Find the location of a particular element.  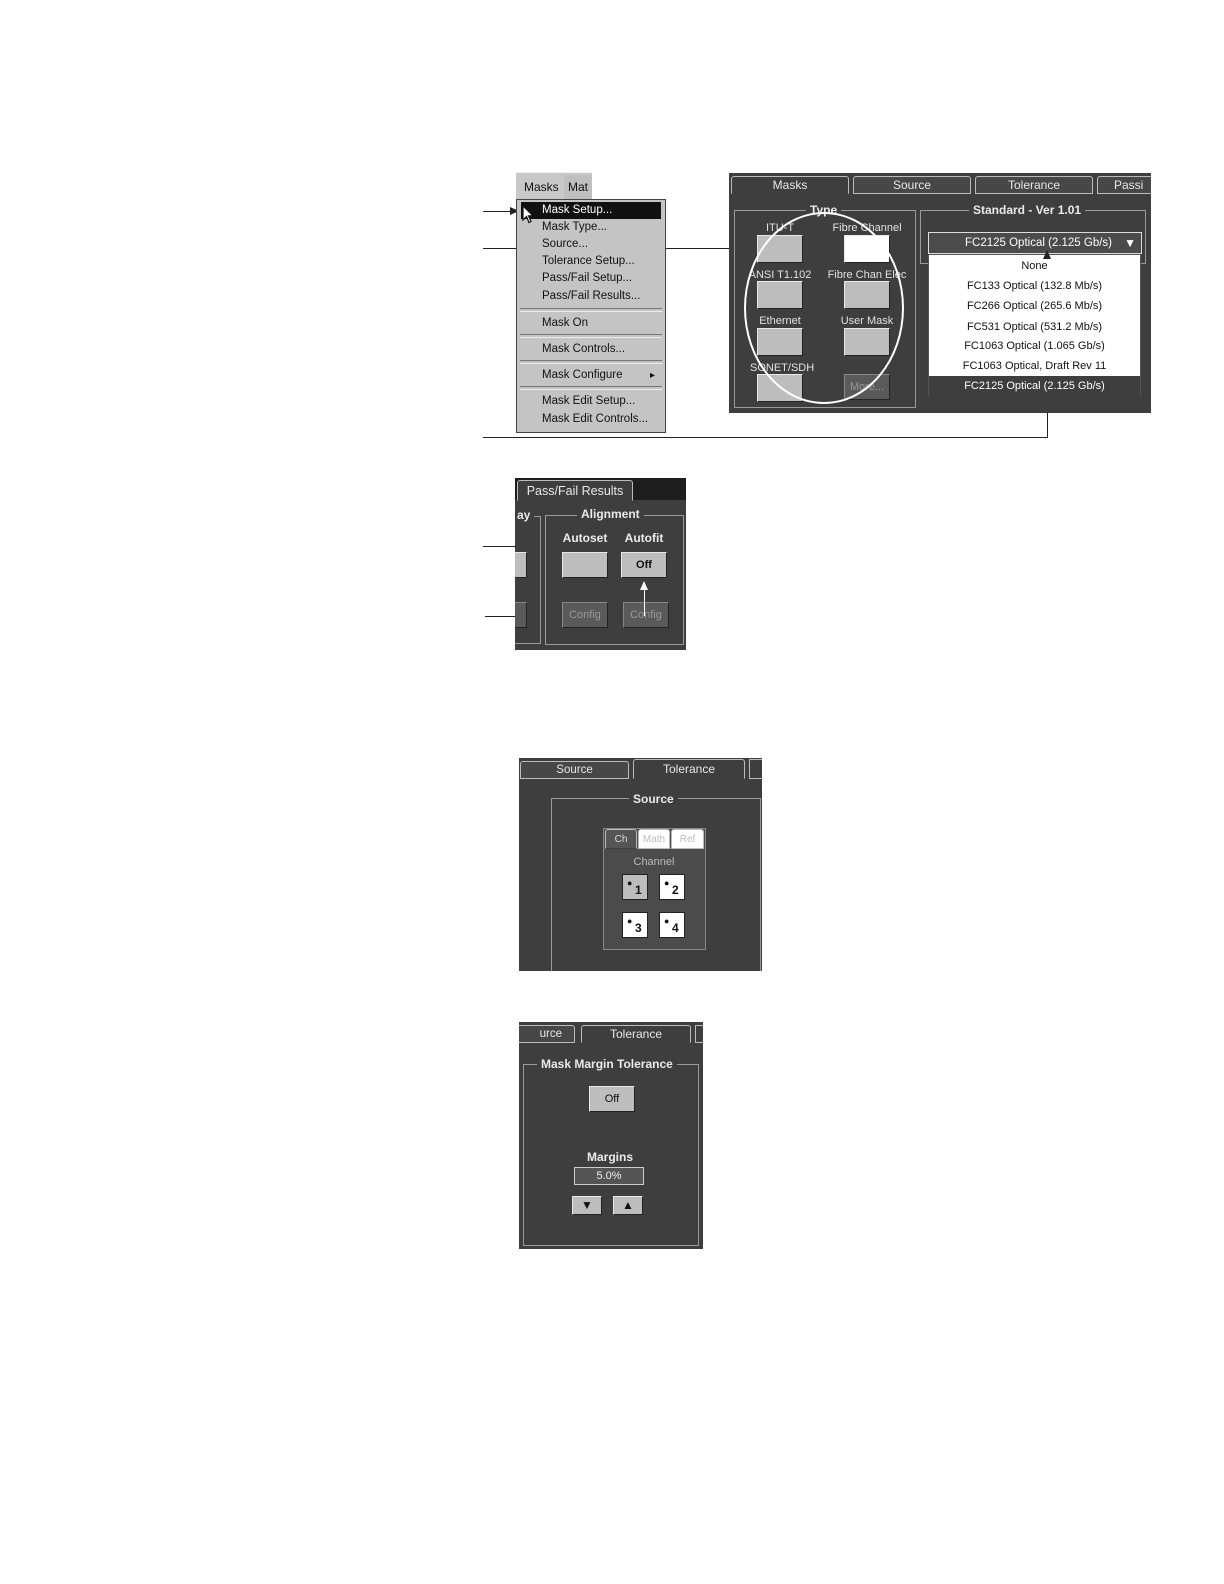

menu-math: Mat is located at coordinates (578, 187).